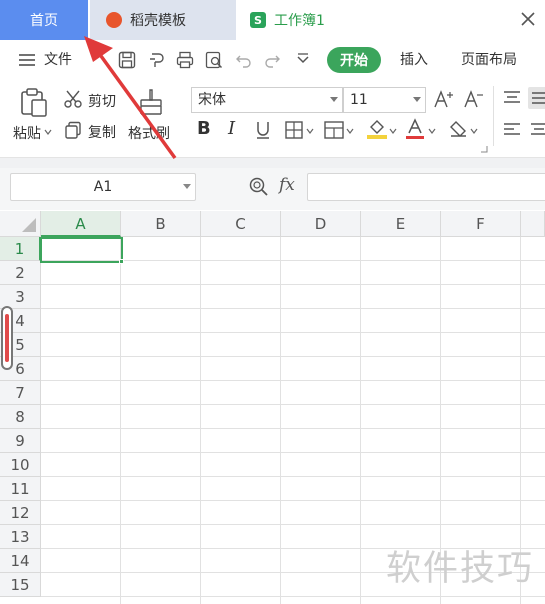 Image resolution: width=545 pixels, height=604 pixels. What do you see at coordinates (537, 130) in the screenshot?
I see `align-center-icon` at bounding box center [537, 130].